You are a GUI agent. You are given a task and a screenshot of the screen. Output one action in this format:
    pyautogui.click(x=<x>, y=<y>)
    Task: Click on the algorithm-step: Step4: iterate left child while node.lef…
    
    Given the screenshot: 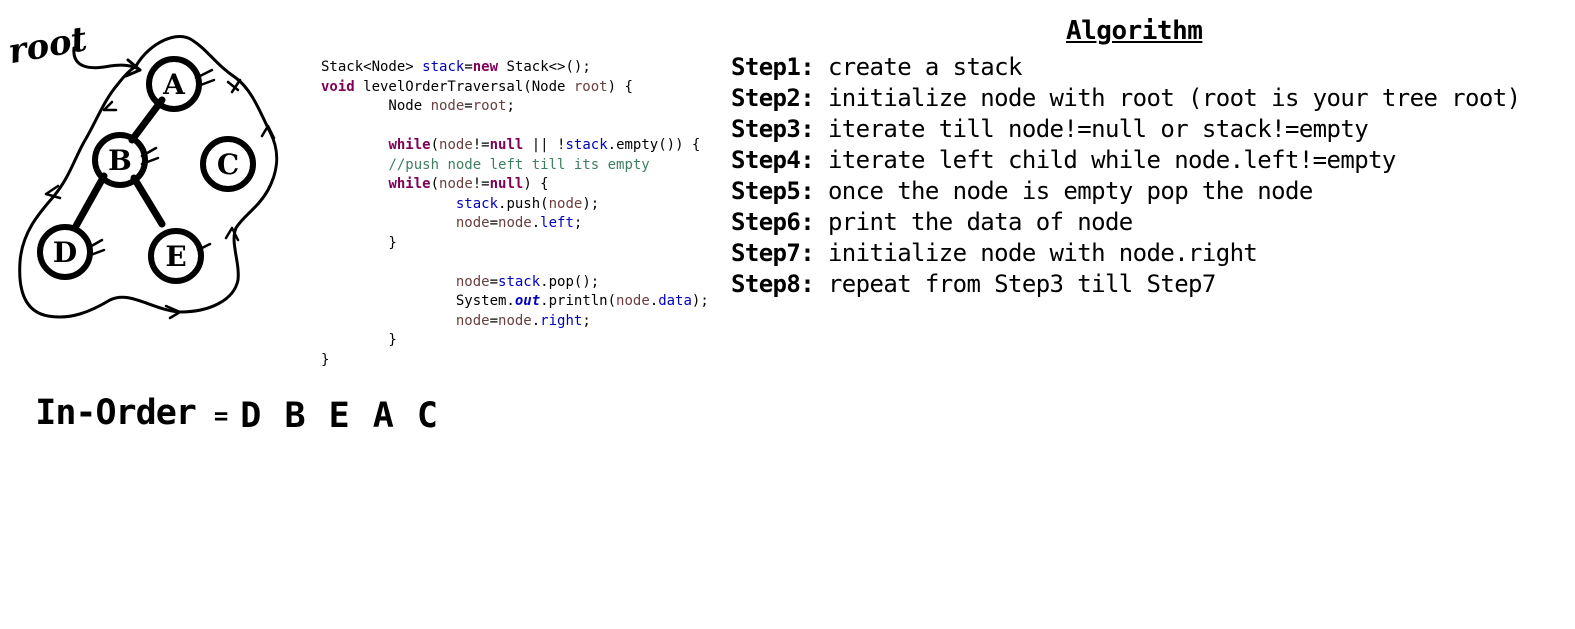 What is the action you would take?
    pyautogui.click(x=1063, y=160)
    